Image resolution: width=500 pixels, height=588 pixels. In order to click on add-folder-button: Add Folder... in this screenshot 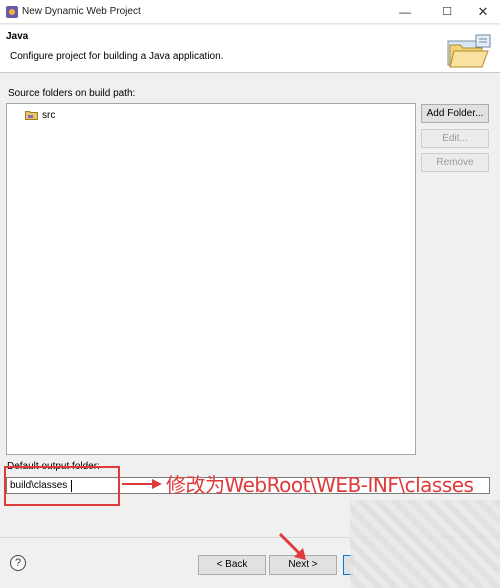, I will do `click(455, 113)`.